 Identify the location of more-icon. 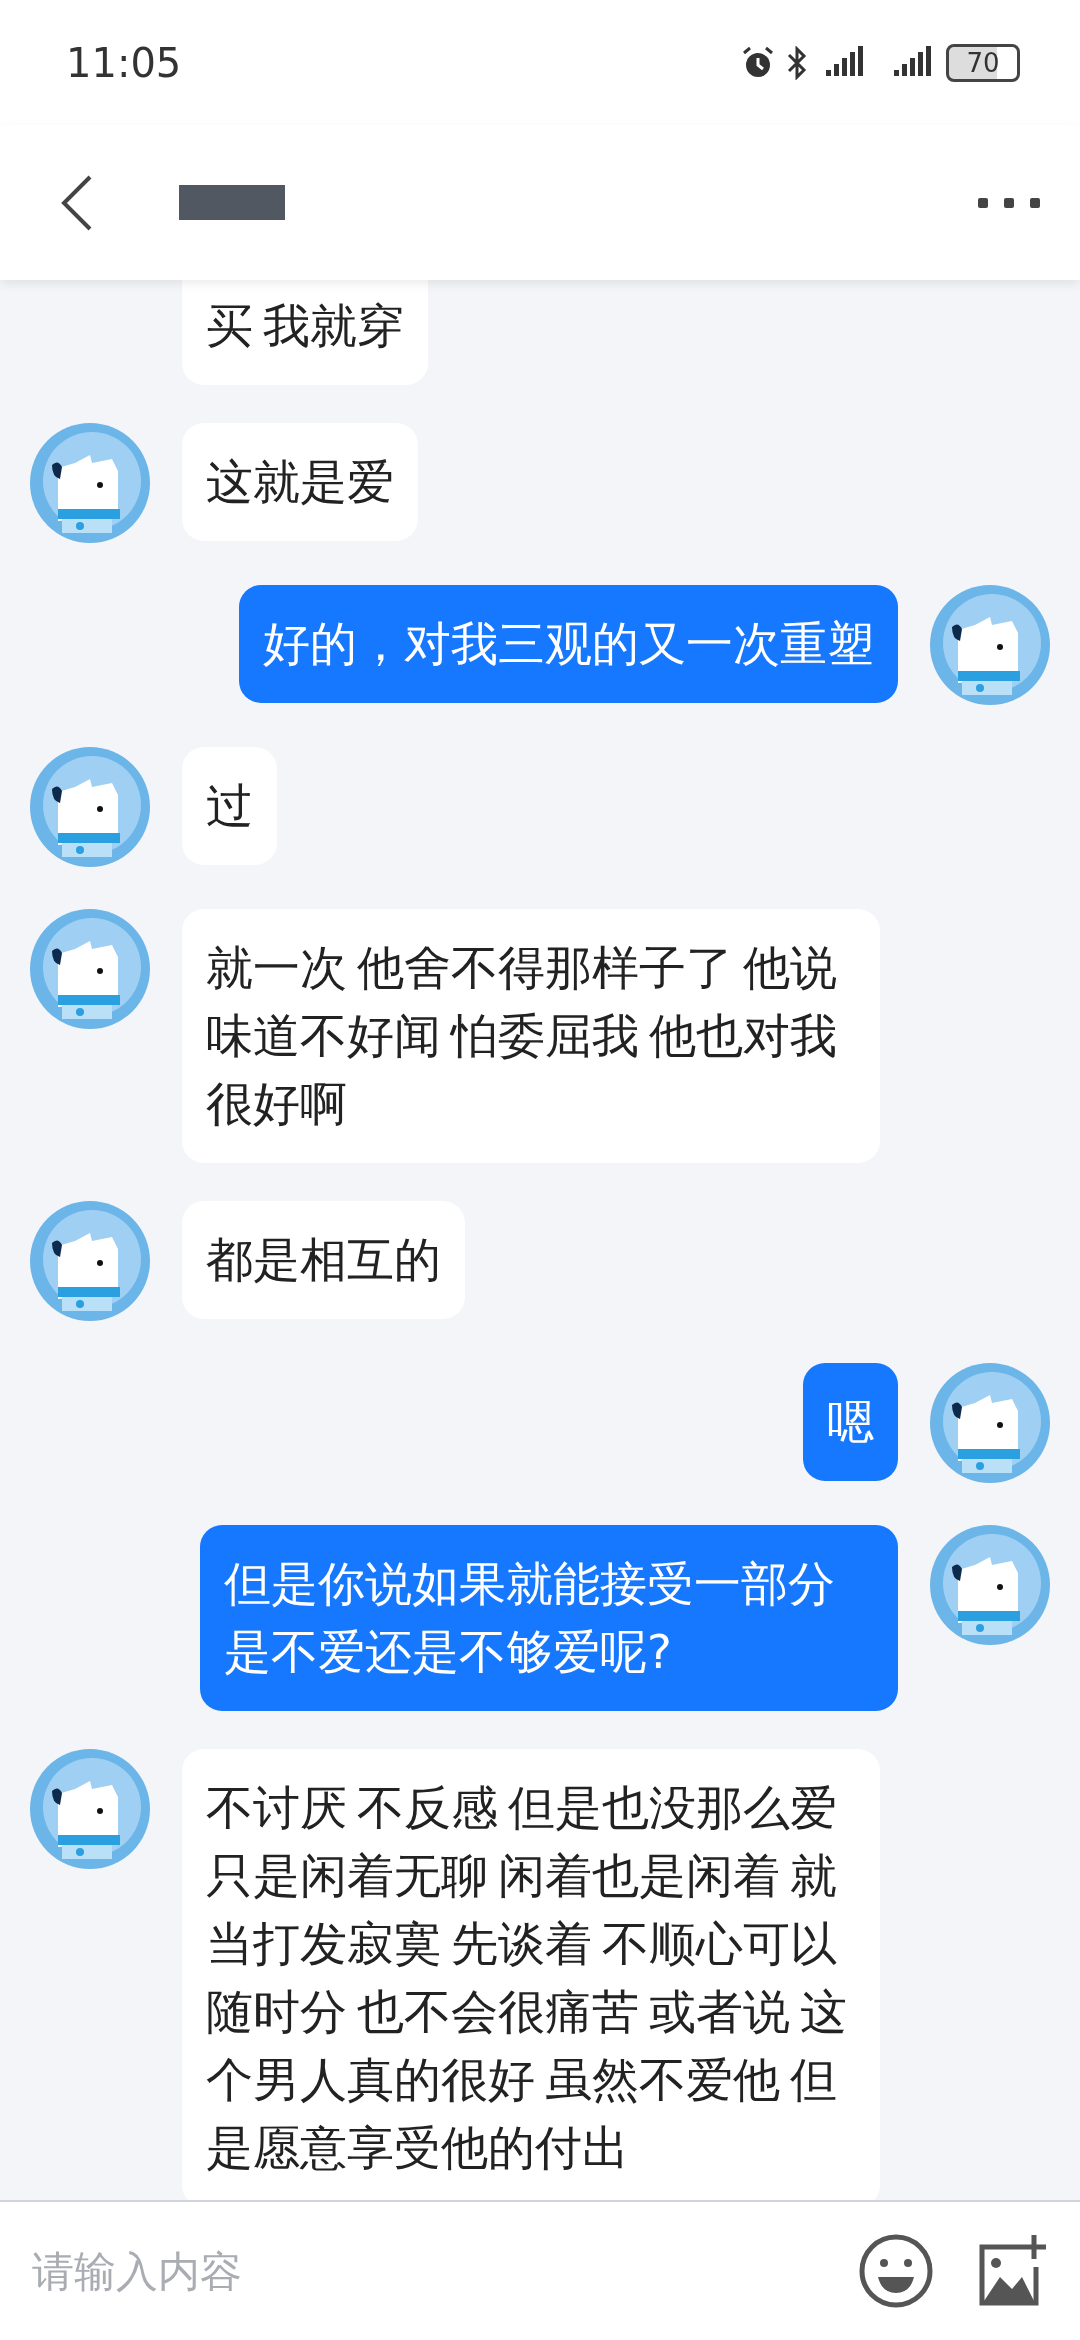
(1009, 202).